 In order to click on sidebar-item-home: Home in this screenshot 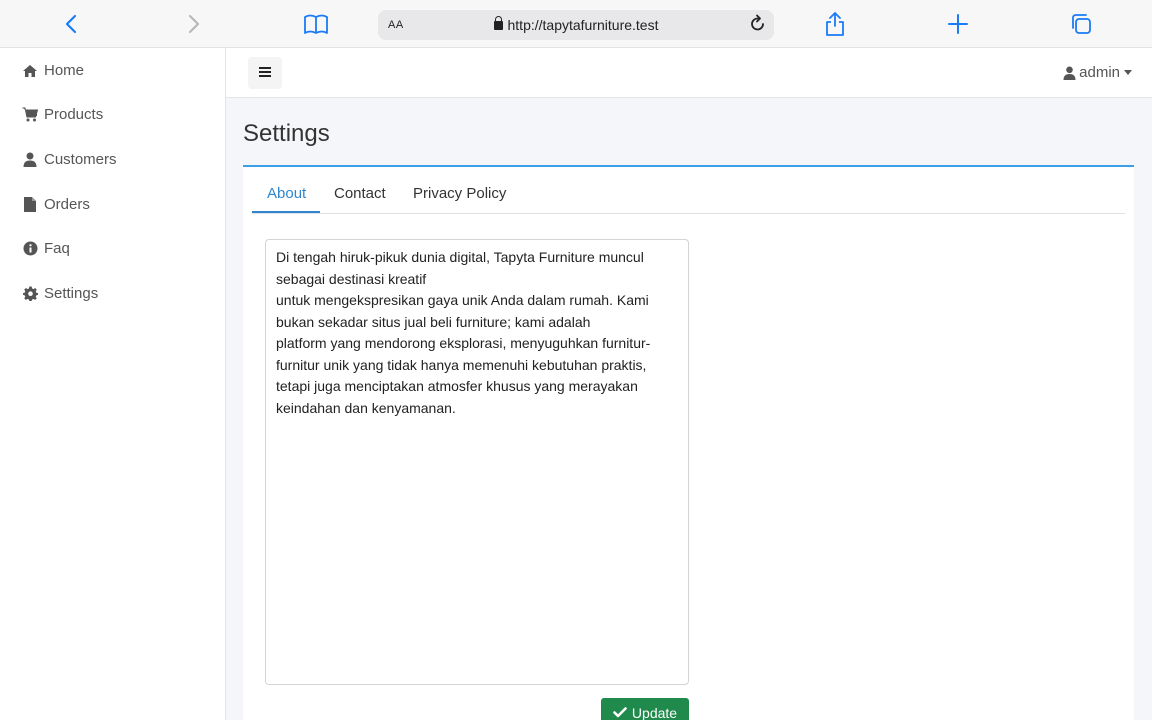, I will do `click(53, 70)`.